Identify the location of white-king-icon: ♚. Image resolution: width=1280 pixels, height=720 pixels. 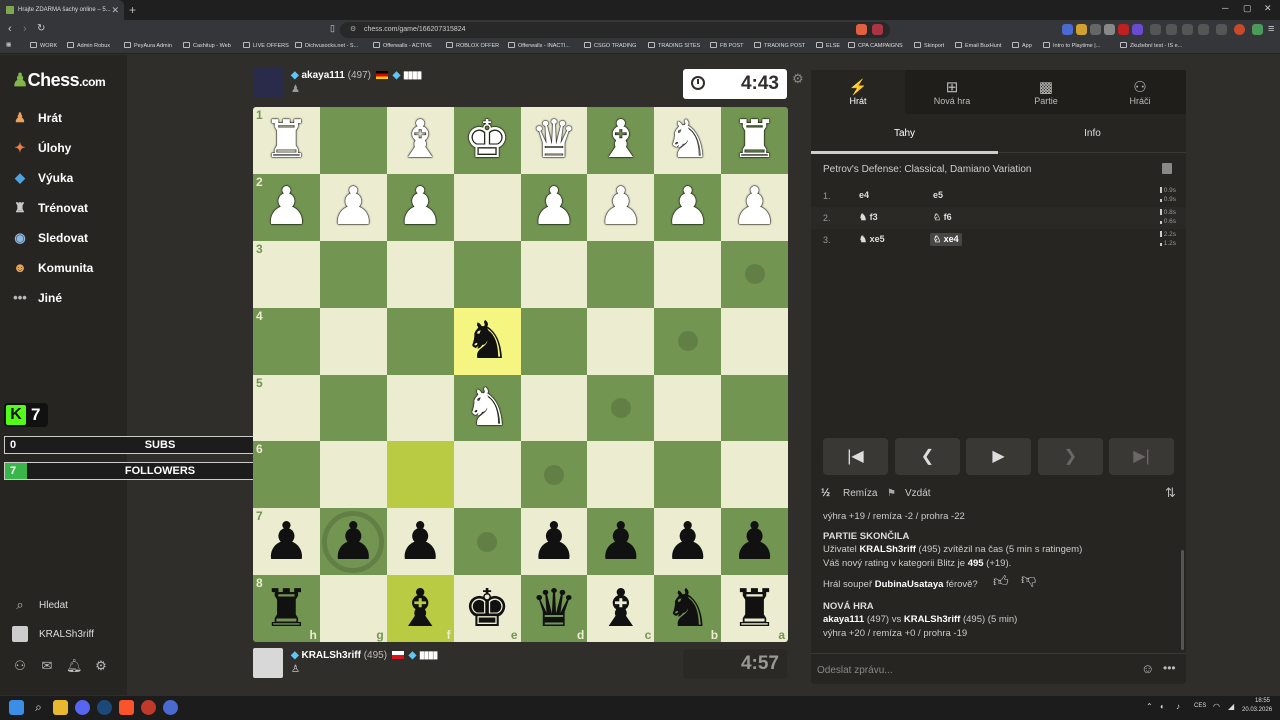
(487, 140).